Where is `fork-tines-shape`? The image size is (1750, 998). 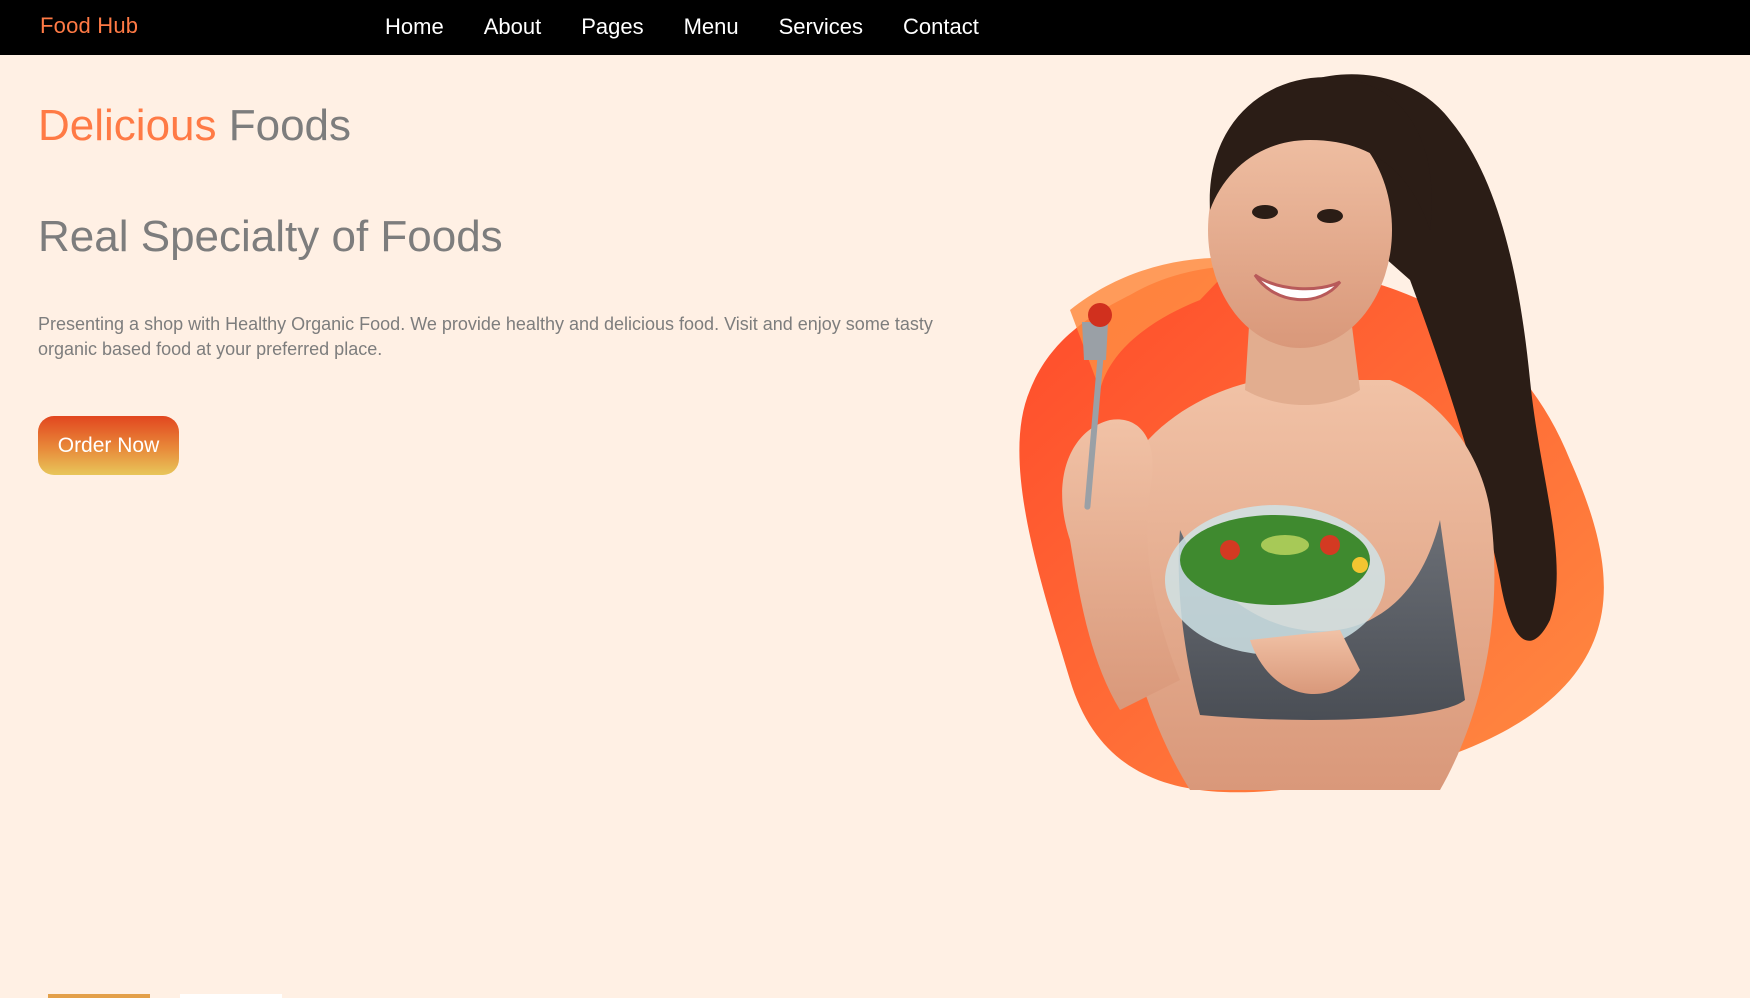 fork-tines-shape is located at coordinates (1095, 341).